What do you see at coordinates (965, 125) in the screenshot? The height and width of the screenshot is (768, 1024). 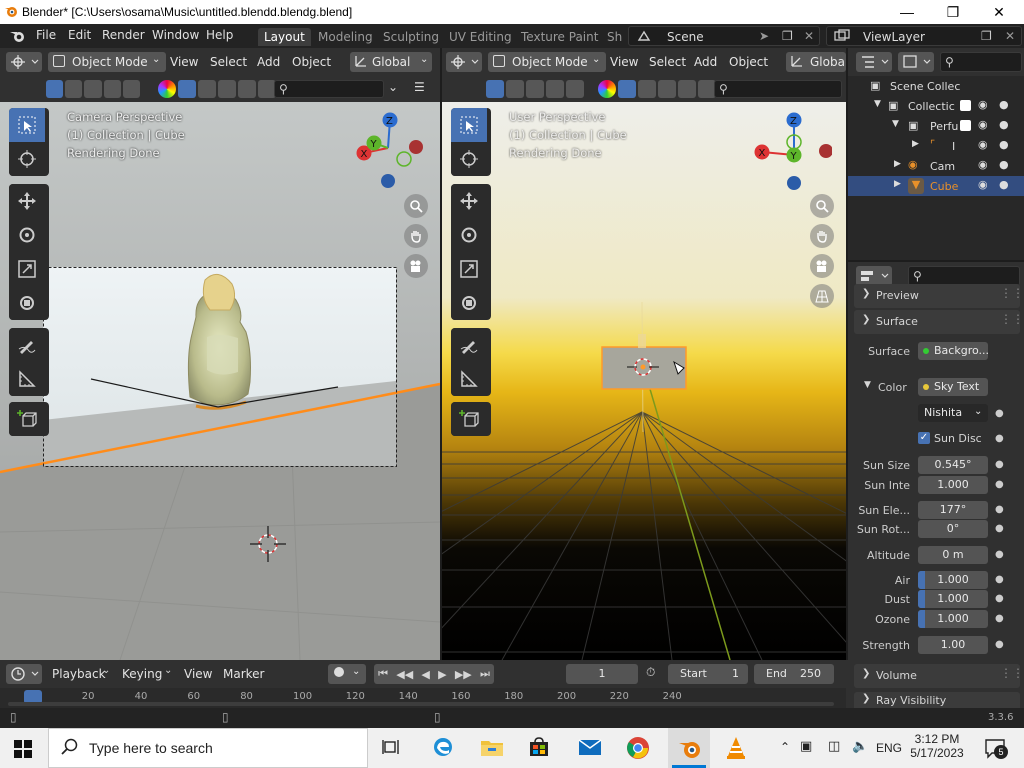 I see `checkbox-icon` at bounding box center [965, 125].